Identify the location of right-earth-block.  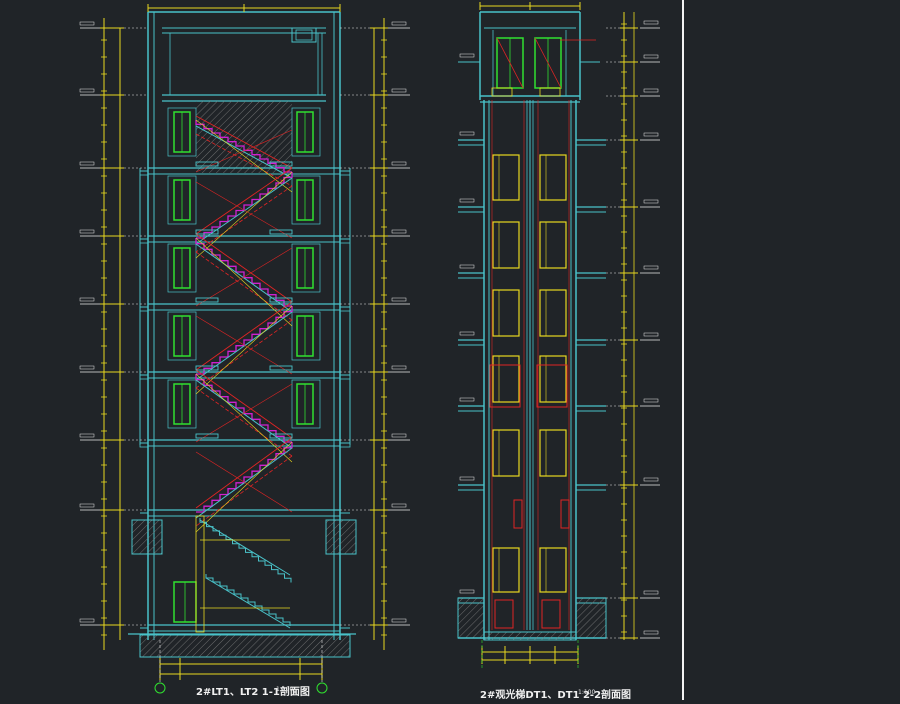
(341, 537).